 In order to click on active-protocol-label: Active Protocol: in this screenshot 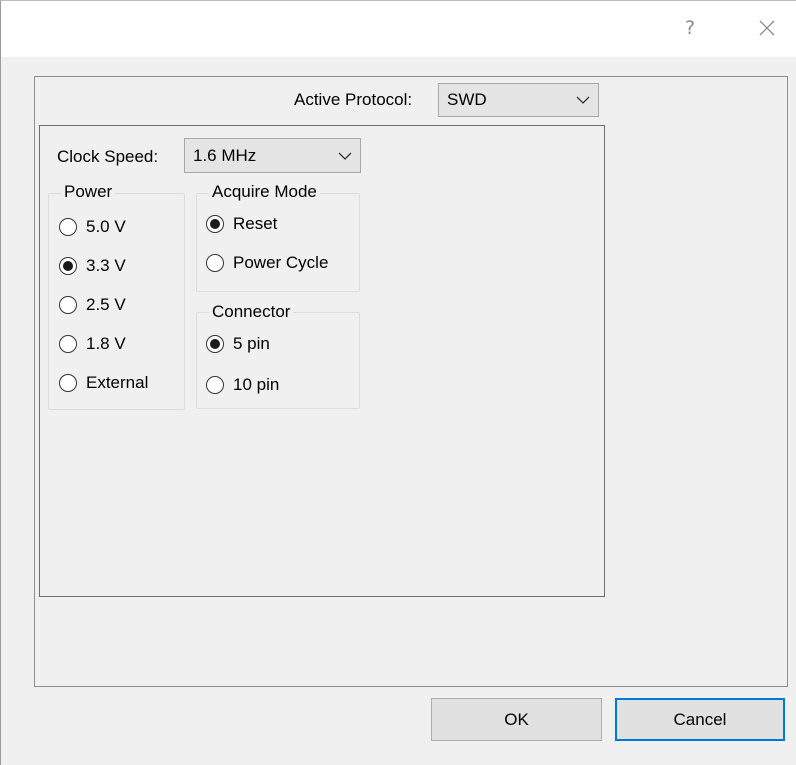, I will do `click(353, 99)`.